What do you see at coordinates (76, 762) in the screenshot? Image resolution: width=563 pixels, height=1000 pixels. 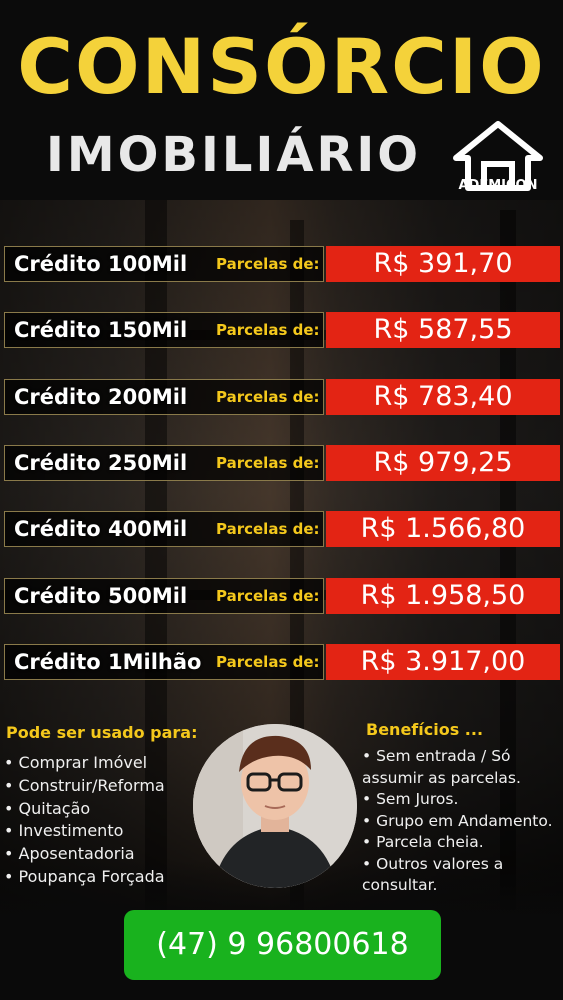 I see `list-item: • Comprar Imóvel` at bounding box center [76, 762].